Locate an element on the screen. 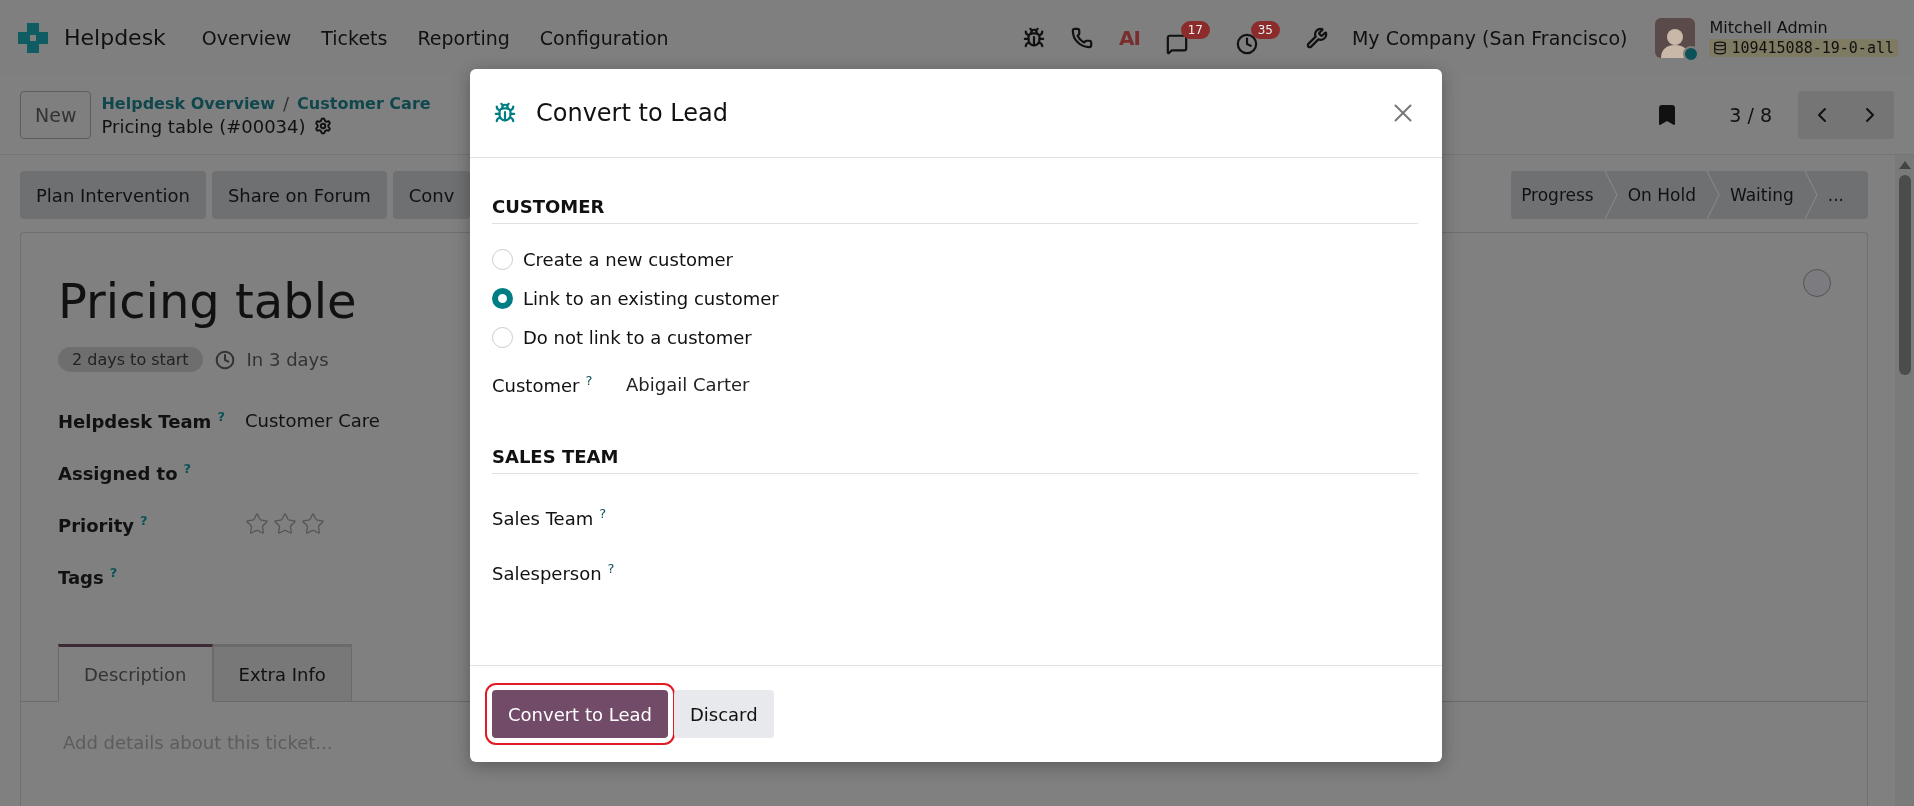  scroll-up-icon is located at coordinates (1904, 165).